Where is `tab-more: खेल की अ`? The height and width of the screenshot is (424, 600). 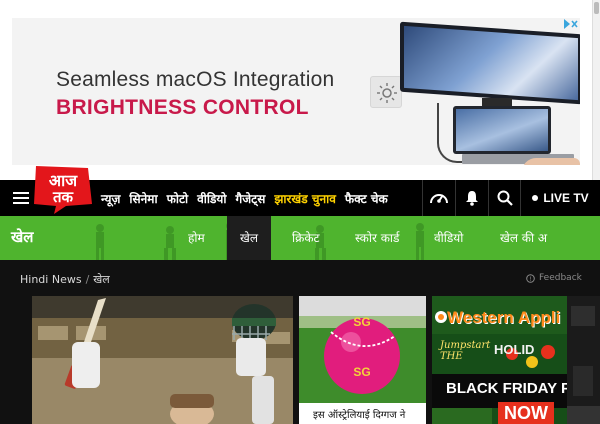 tab-more: खेल की अ is located at coordinates (523, 238).